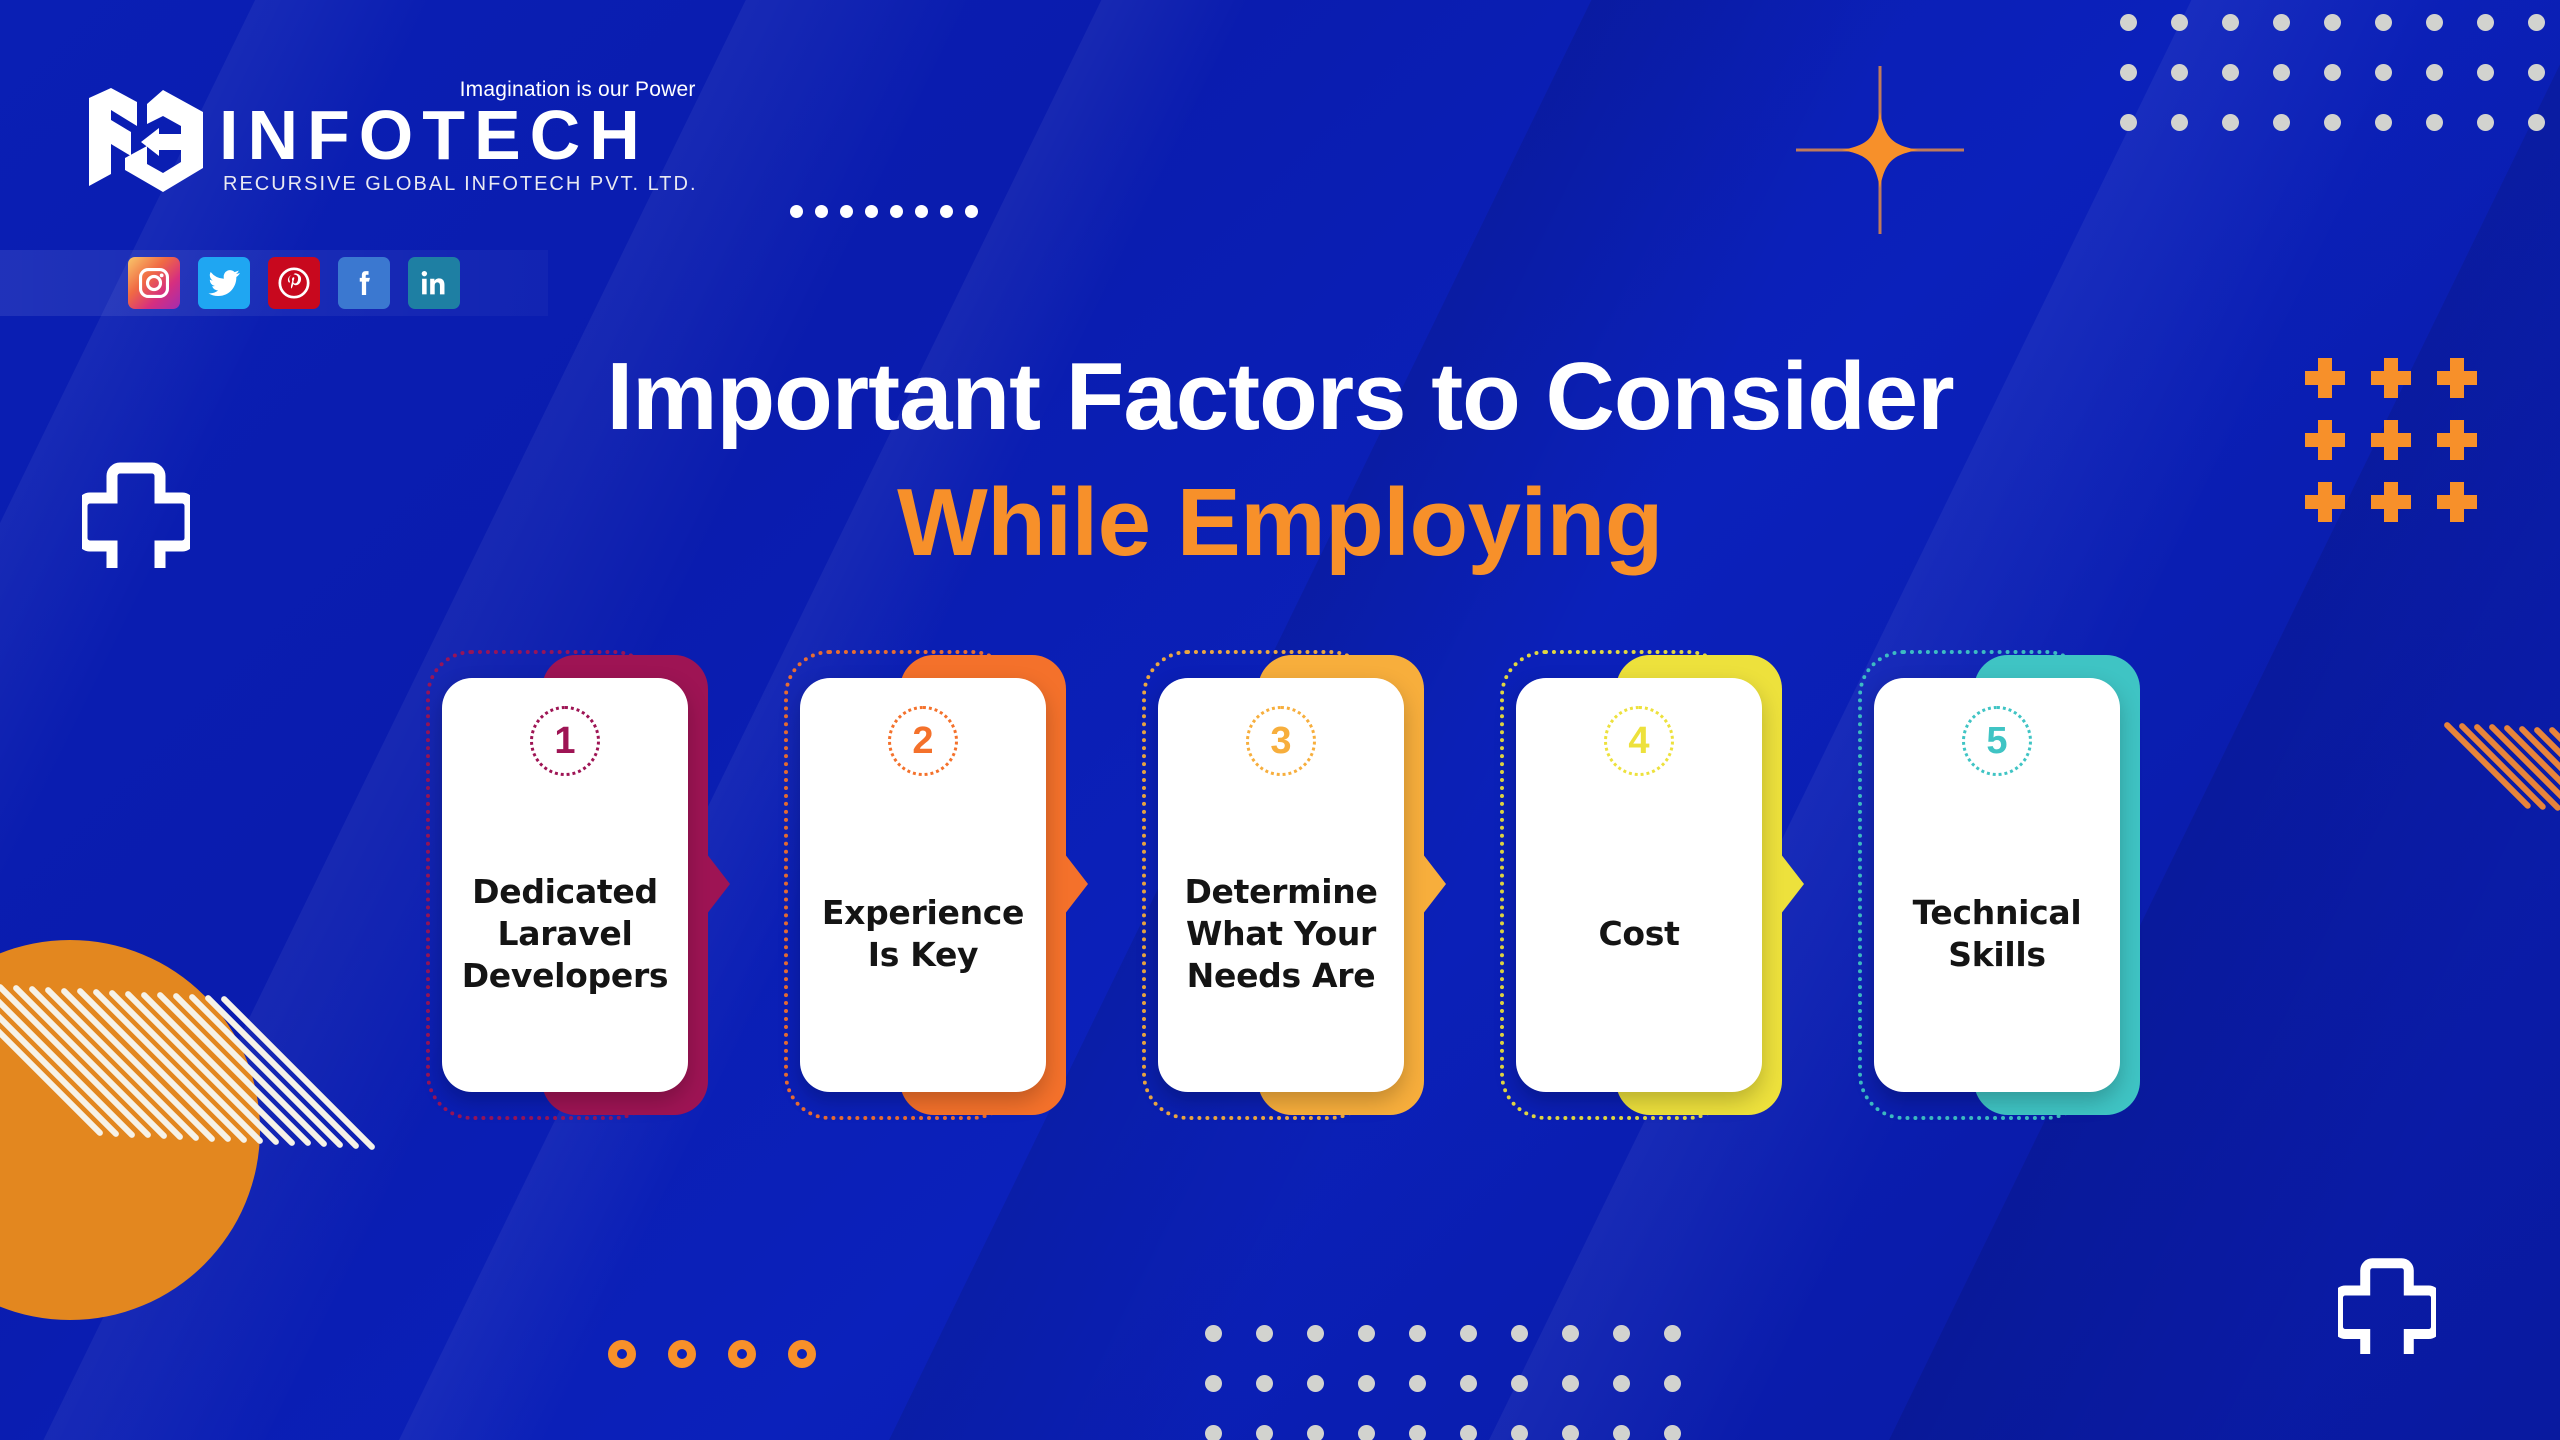 The image size is (2560, 1440). Describe the element at coordinates (565, 933) in the screenshot. I see `card-label: Dedicated Laravel Developers` at that location.